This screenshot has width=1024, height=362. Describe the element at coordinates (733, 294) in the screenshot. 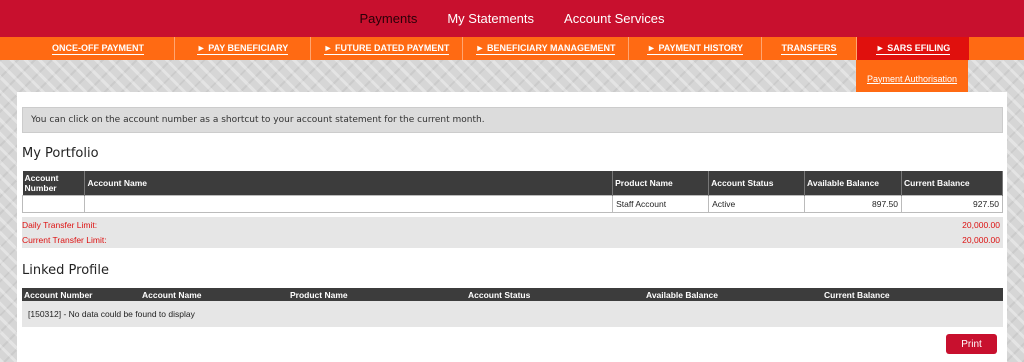

I see `linked-col-available-balance: Available Balance` at that location.